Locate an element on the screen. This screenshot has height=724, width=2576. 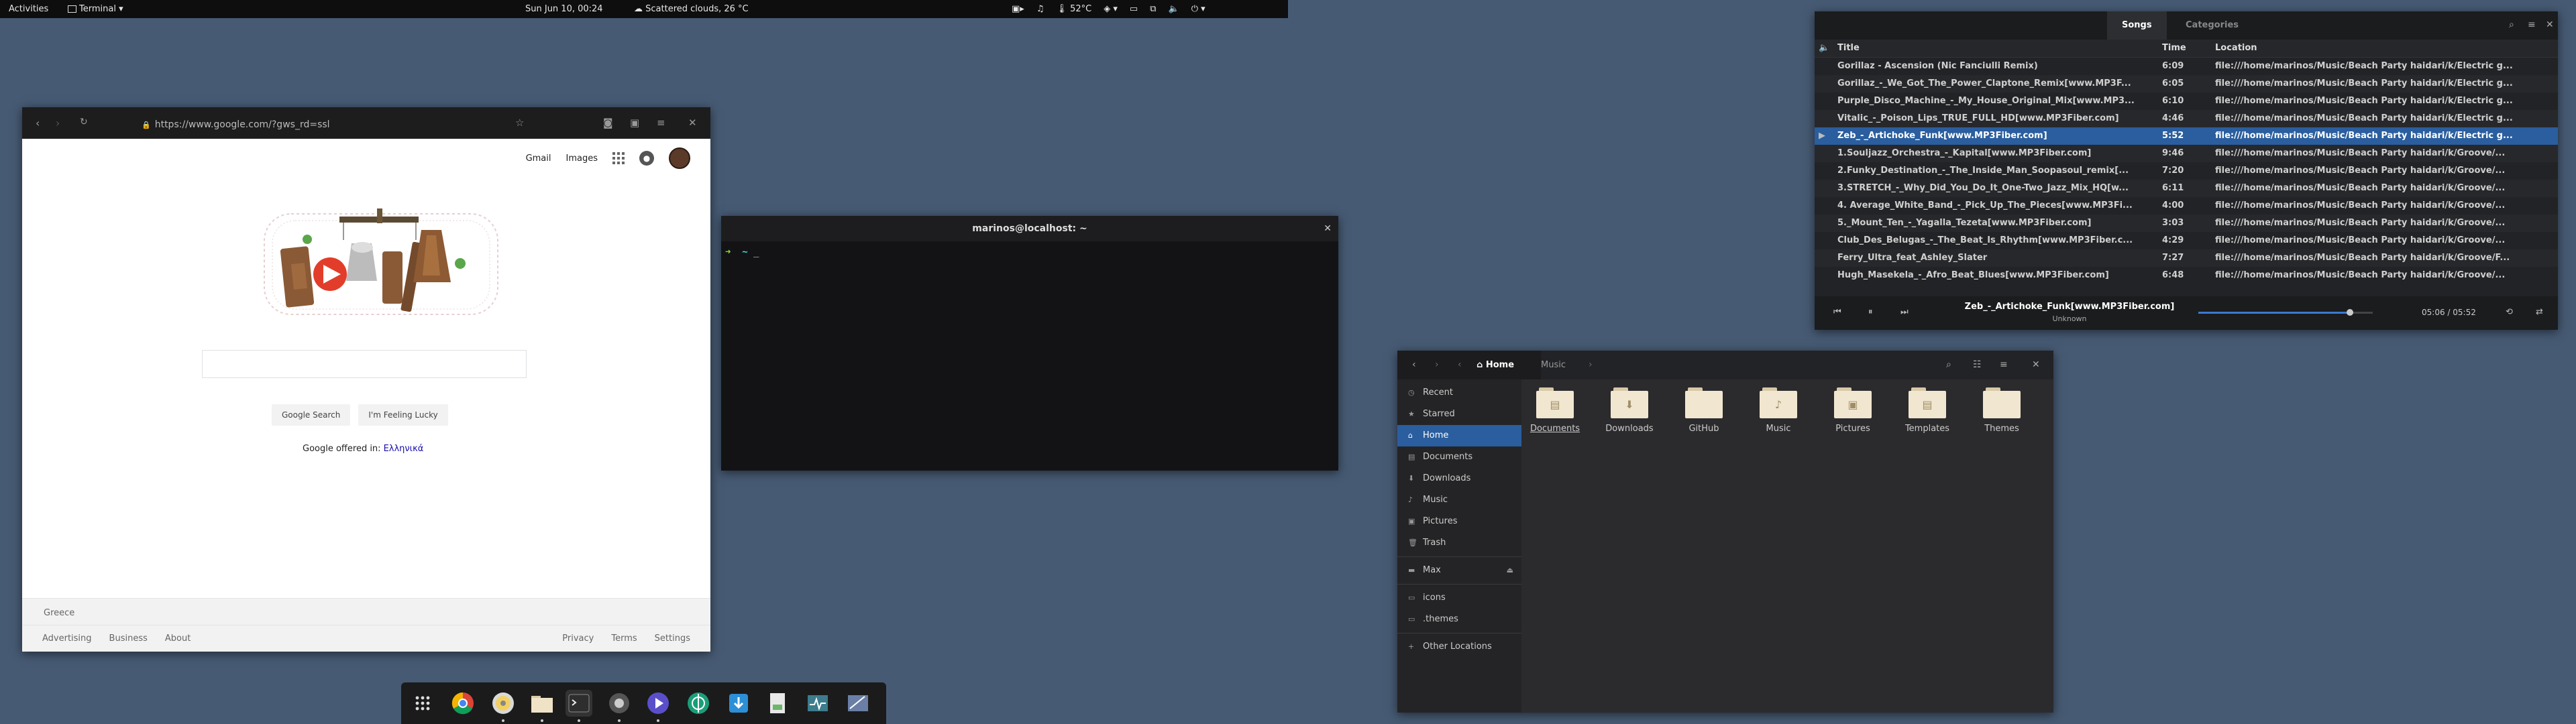
status-area: ▣▸ ♫ 🌡 52°C ◈ ▾ ▭ ⧉ 🔈 ⏻ ▾ is located at coordinates (1108, 9).